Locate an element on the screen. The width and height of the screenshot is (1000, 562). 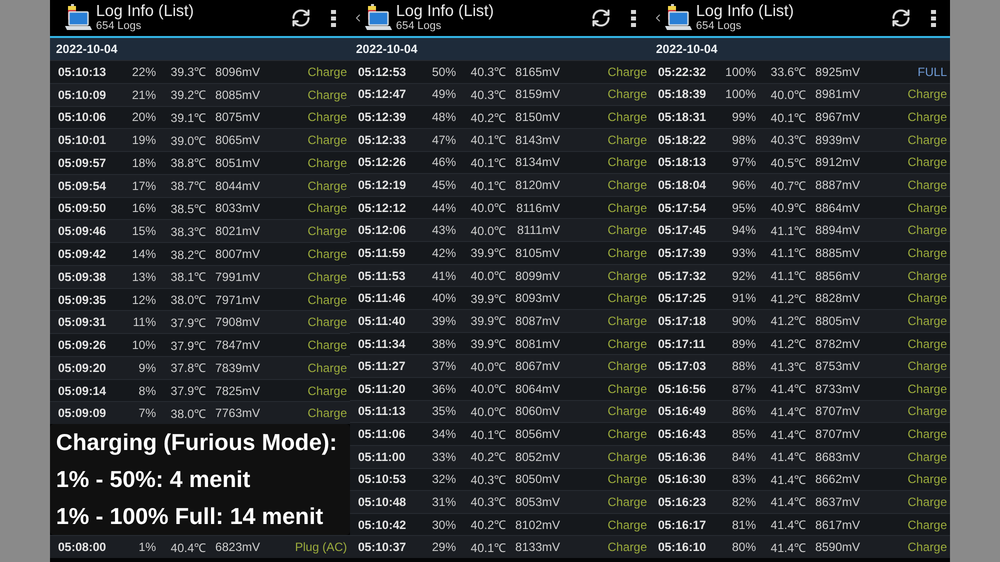
battery-percent: 41% is located at coordinates (444, 275).